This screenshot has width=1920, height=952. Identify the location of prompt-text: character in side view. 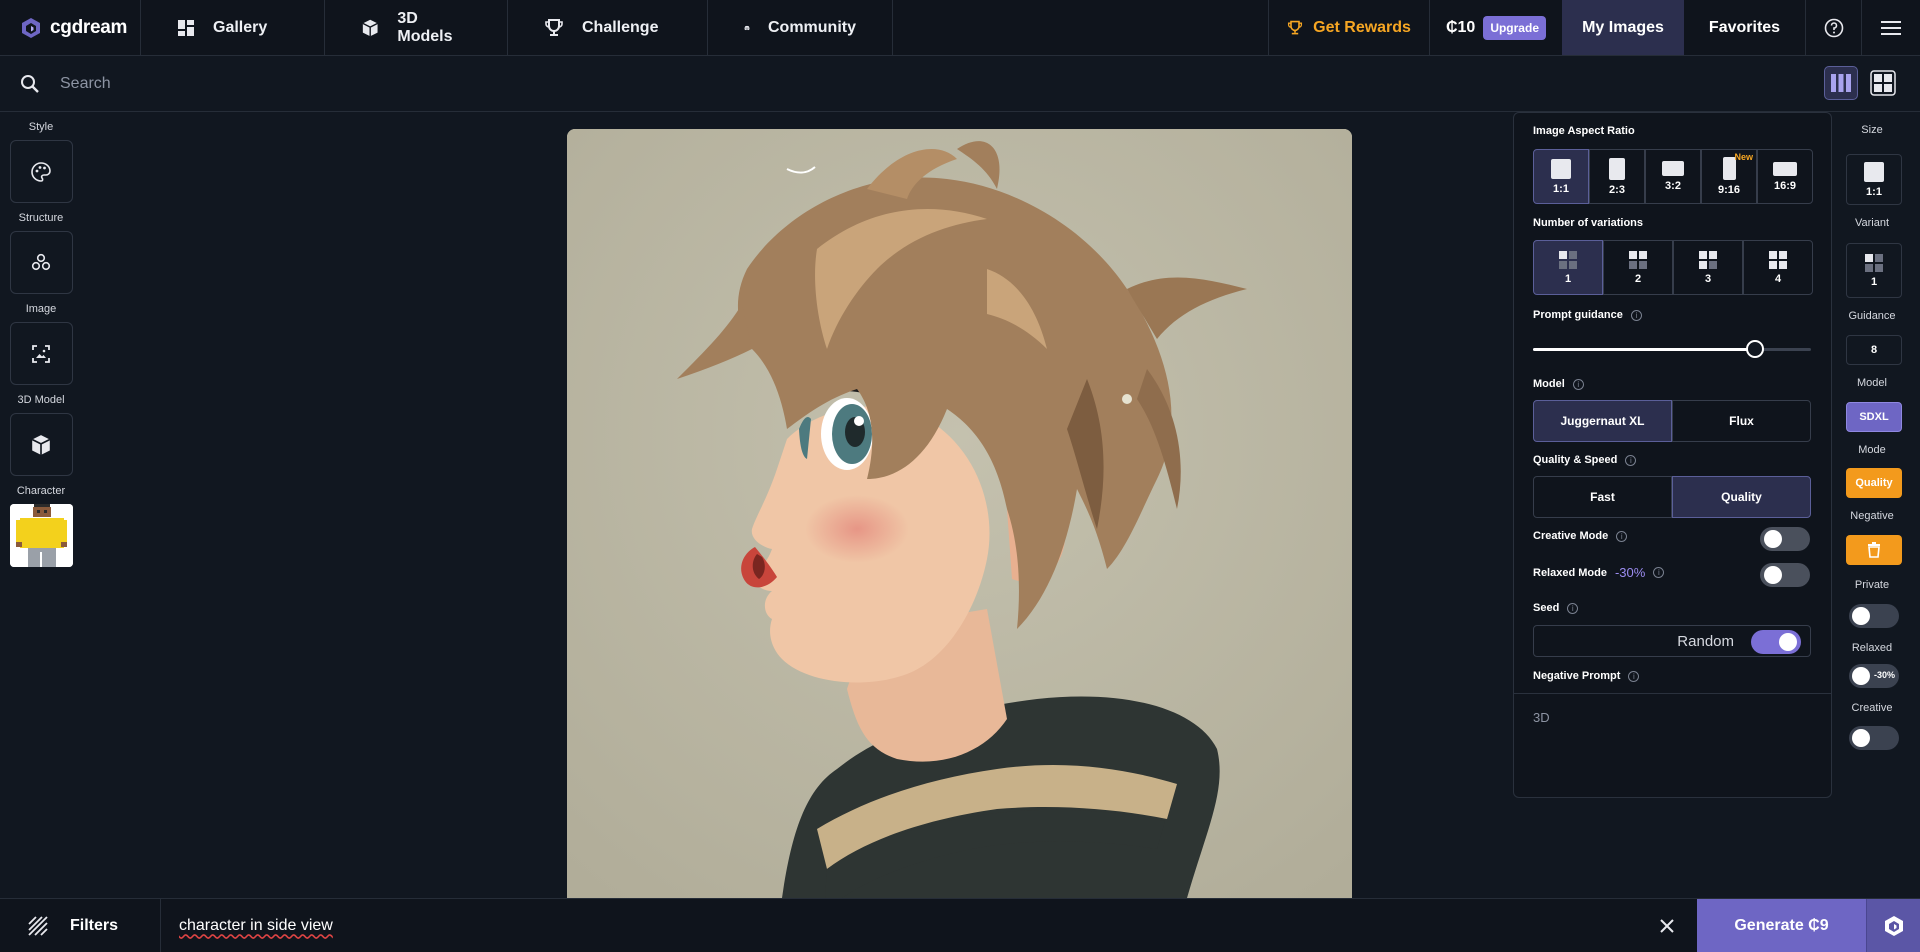
(256, 925).